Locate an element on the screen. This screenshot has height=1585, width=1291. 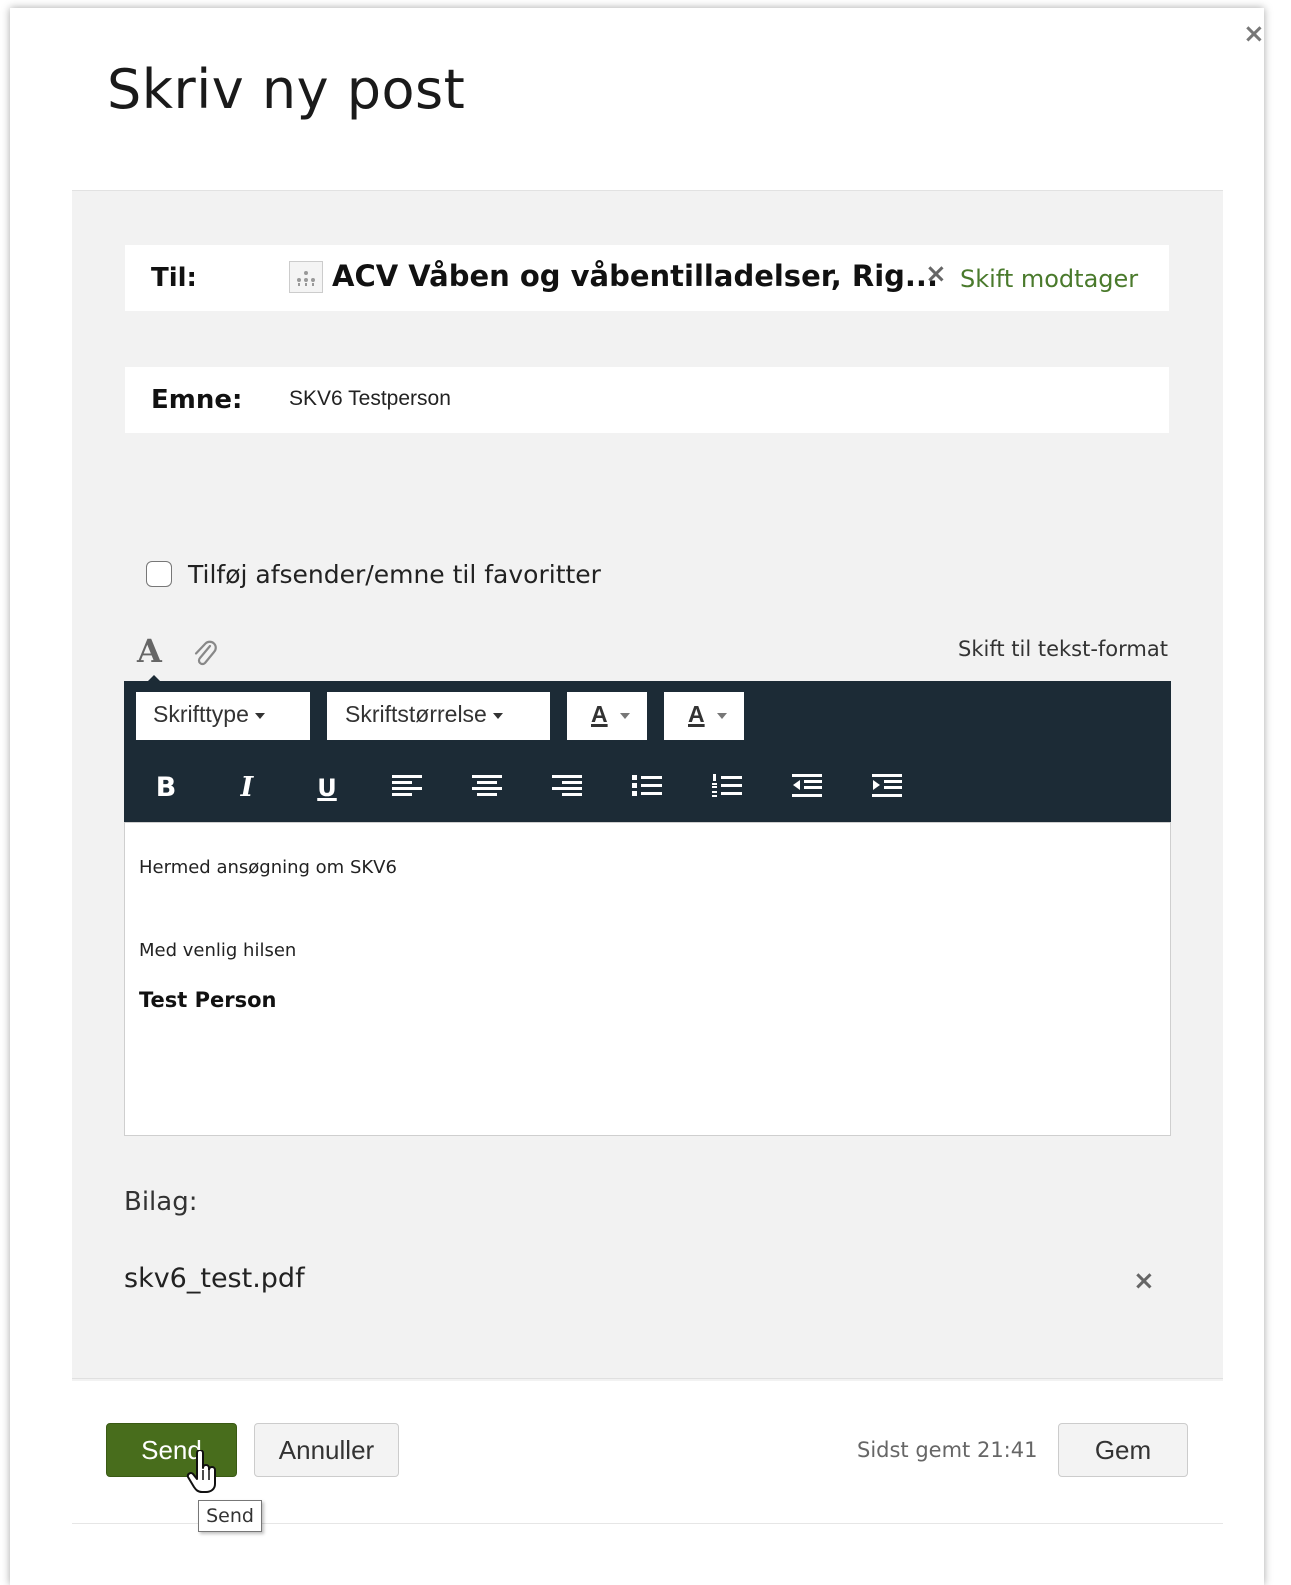
align-right-icon is located at coordinates (567, 785).